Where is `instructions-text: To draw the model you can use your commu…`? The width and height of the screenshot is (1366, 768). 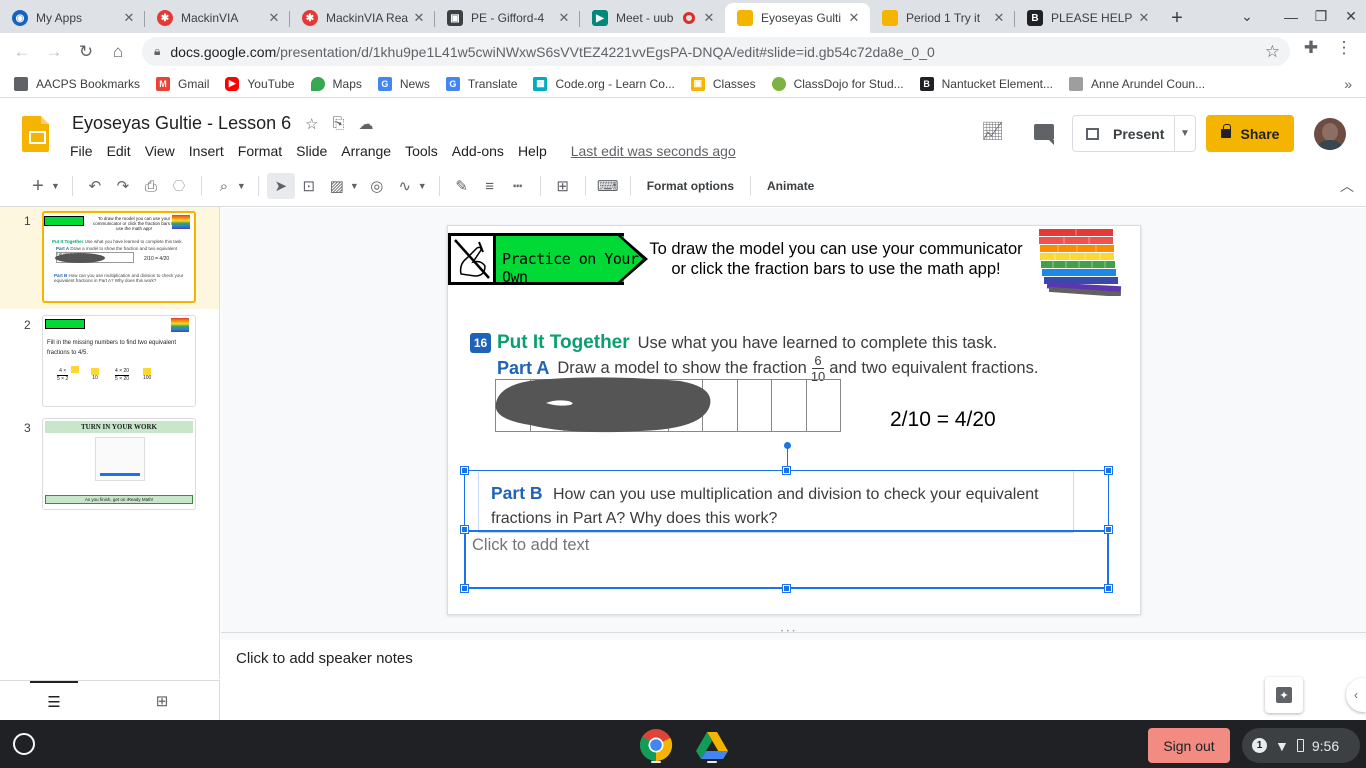 instructions-text: To draw the model you can use your commu… is located at coordinates (836, 259).